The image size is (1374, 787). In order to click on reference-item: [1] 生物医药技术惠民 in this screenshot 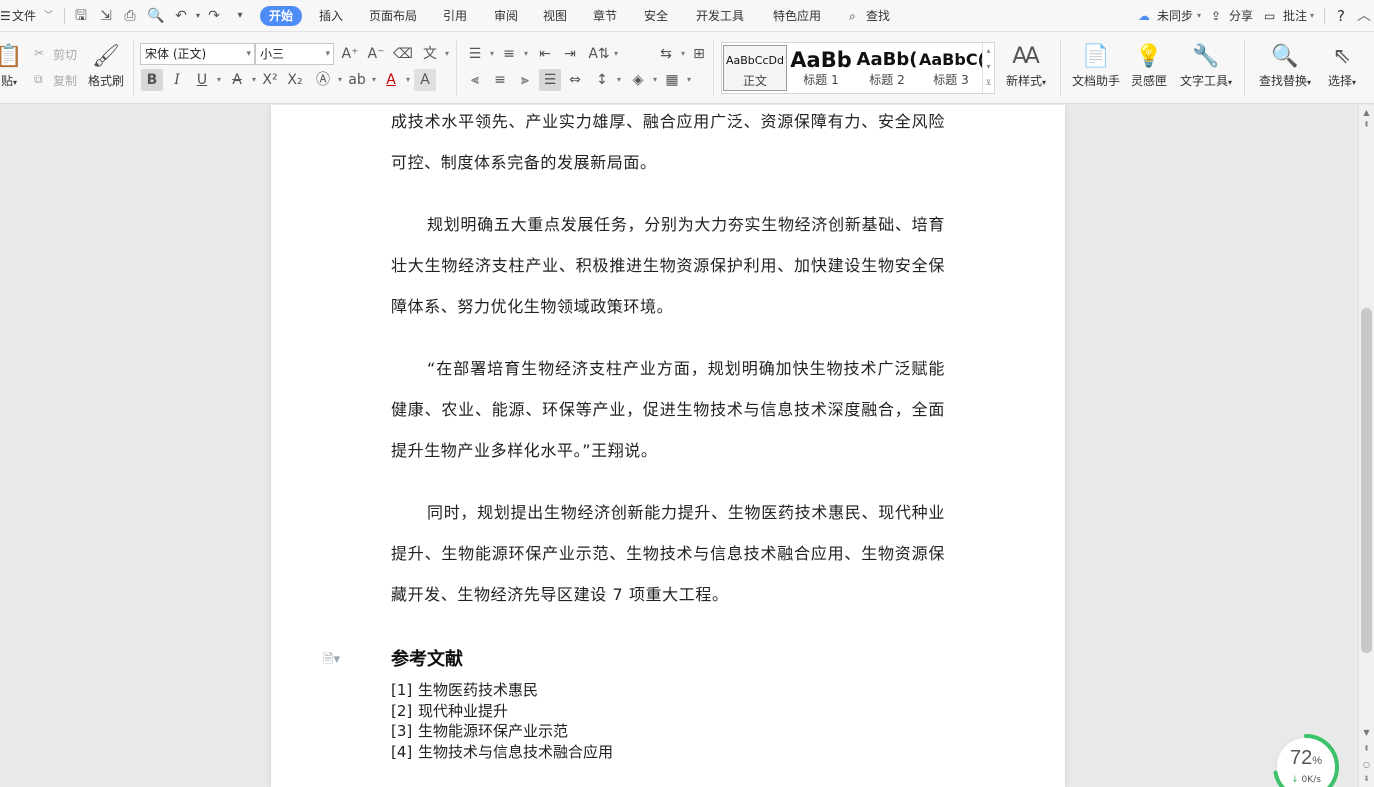, I will do `click(502, 690)`.